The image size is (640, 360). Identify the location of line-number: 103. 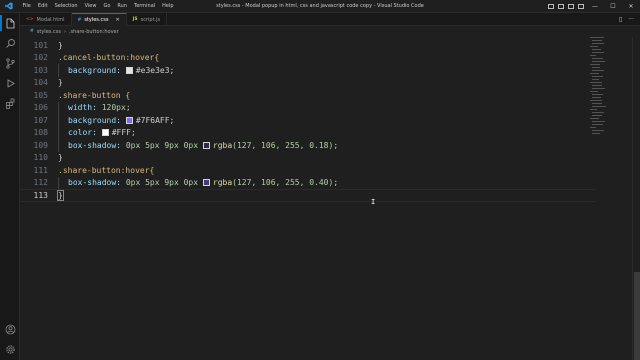
(40, 70).